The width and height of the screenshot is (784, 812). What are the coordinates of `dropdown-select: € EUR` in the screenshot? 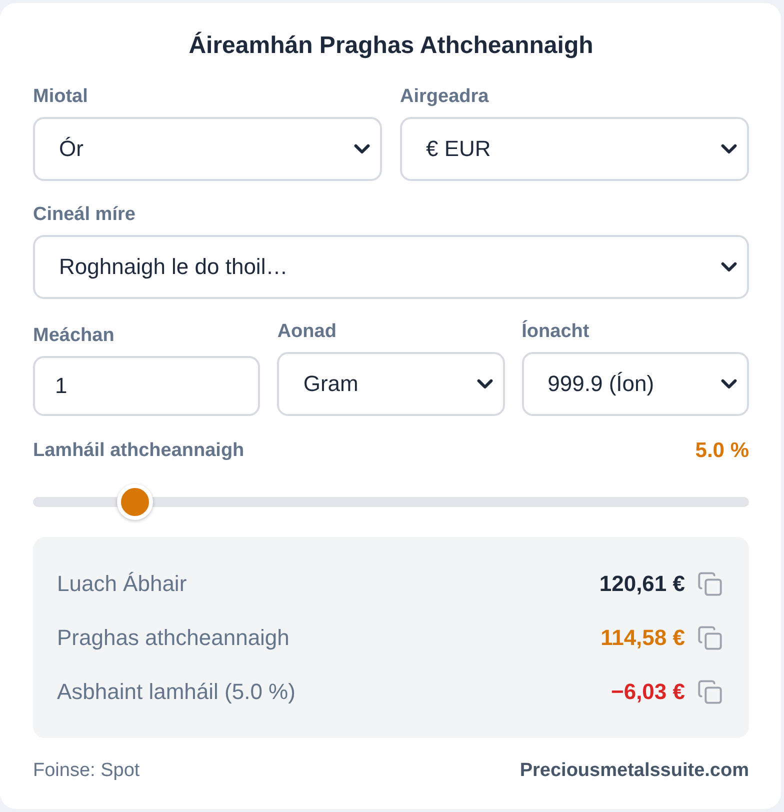 It's located at (574, 149).